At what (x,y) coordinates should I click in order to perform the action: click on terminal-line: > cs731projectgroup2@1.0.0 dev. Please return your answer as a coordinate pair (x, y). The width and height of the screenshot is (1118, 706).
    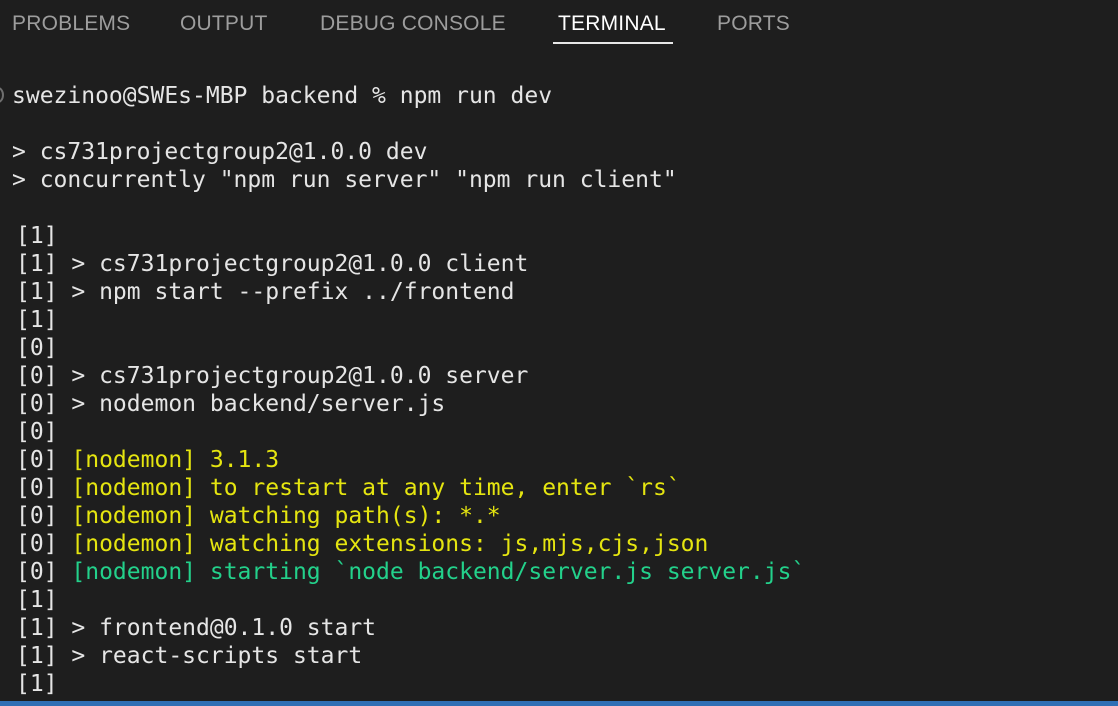
    Looking at the image, I should click on (219, 152).